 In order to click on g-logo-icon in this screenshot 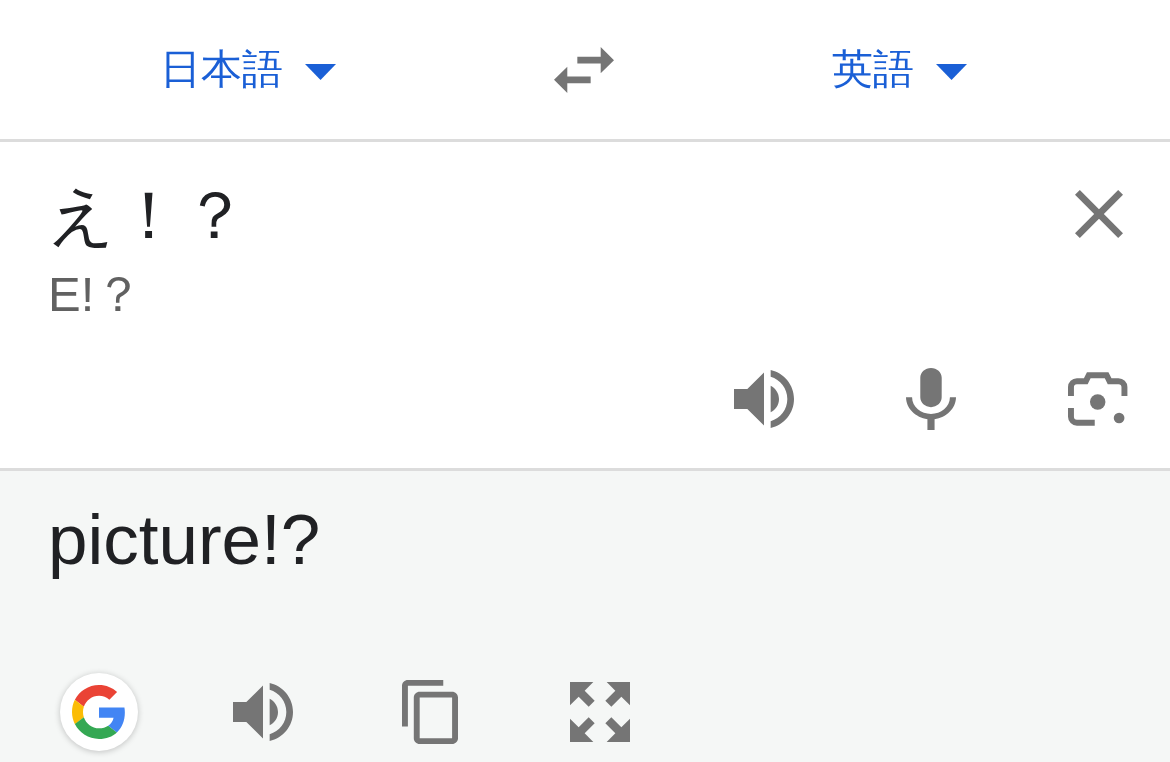, I will do `click(99, 712)`.